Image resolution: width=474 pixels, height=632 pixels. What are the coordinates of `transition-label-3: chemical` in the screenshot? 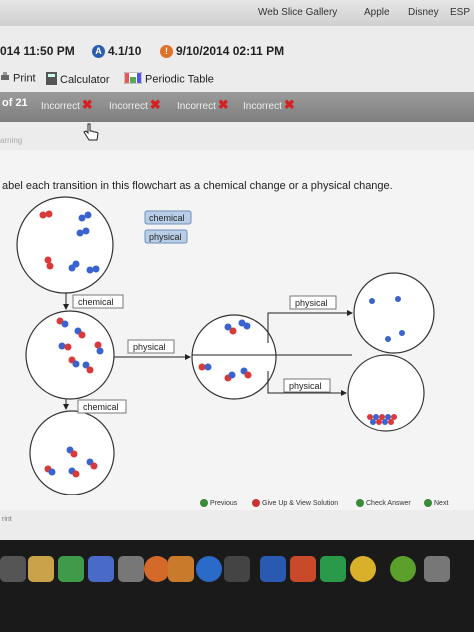 It's located at (102, 406).